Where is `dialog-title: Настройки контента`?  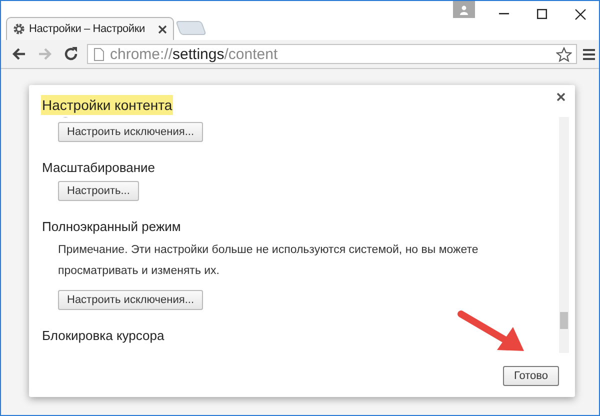 dialog-title: Настройки контента is located at coordinates (107, 105).